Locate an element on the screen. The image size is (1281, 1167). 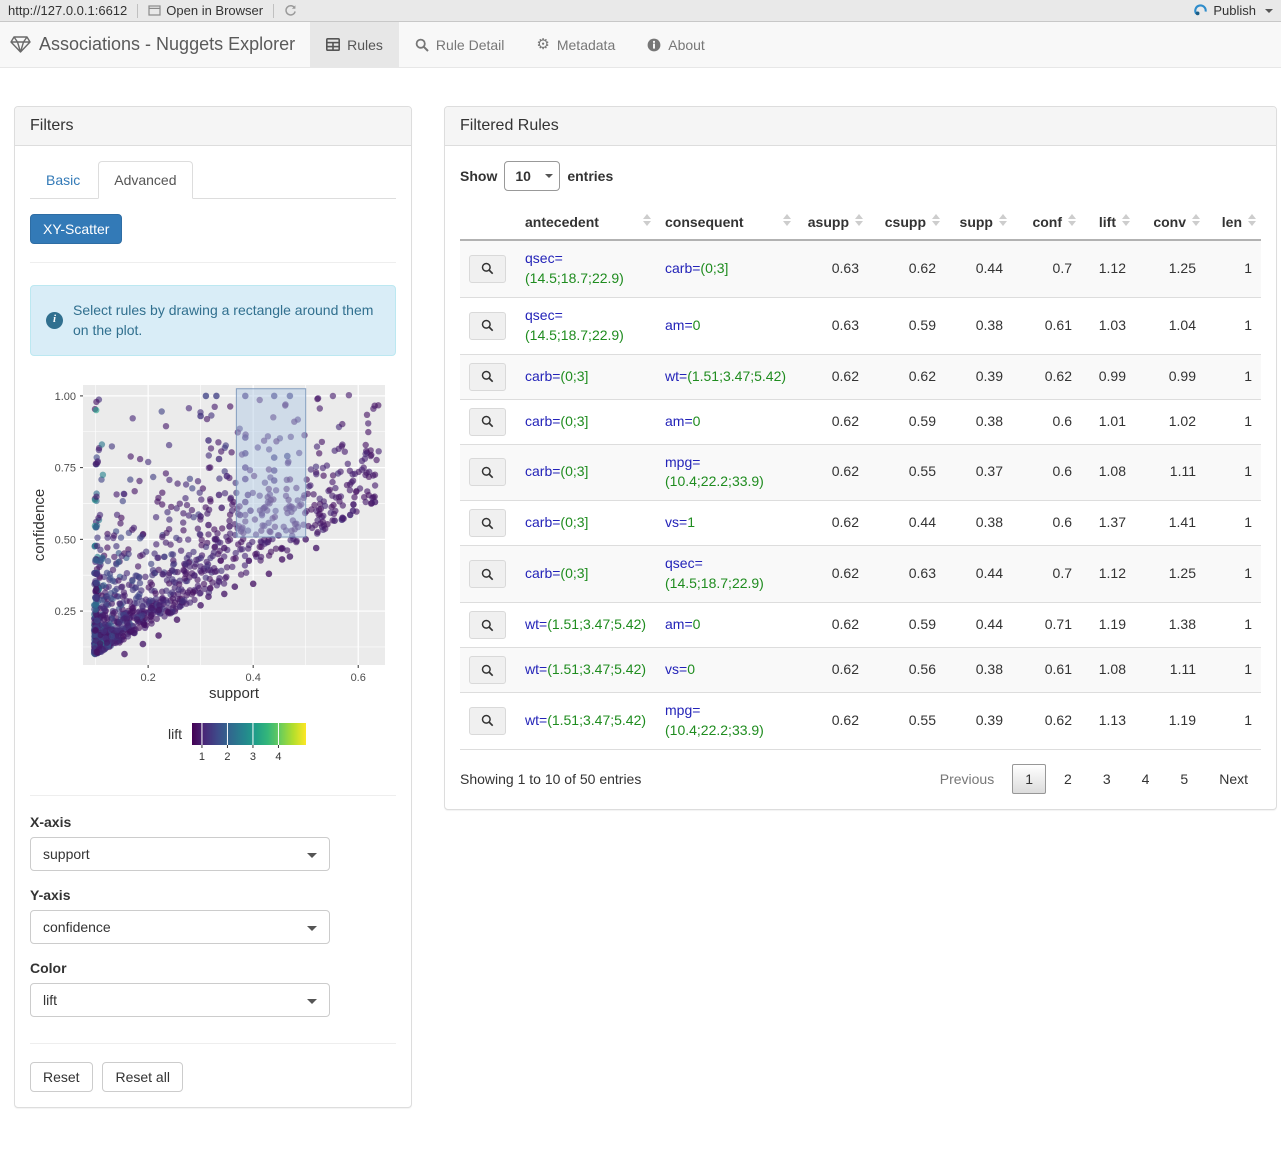
column-header-supp: supp is located at coordinates (978, 223).